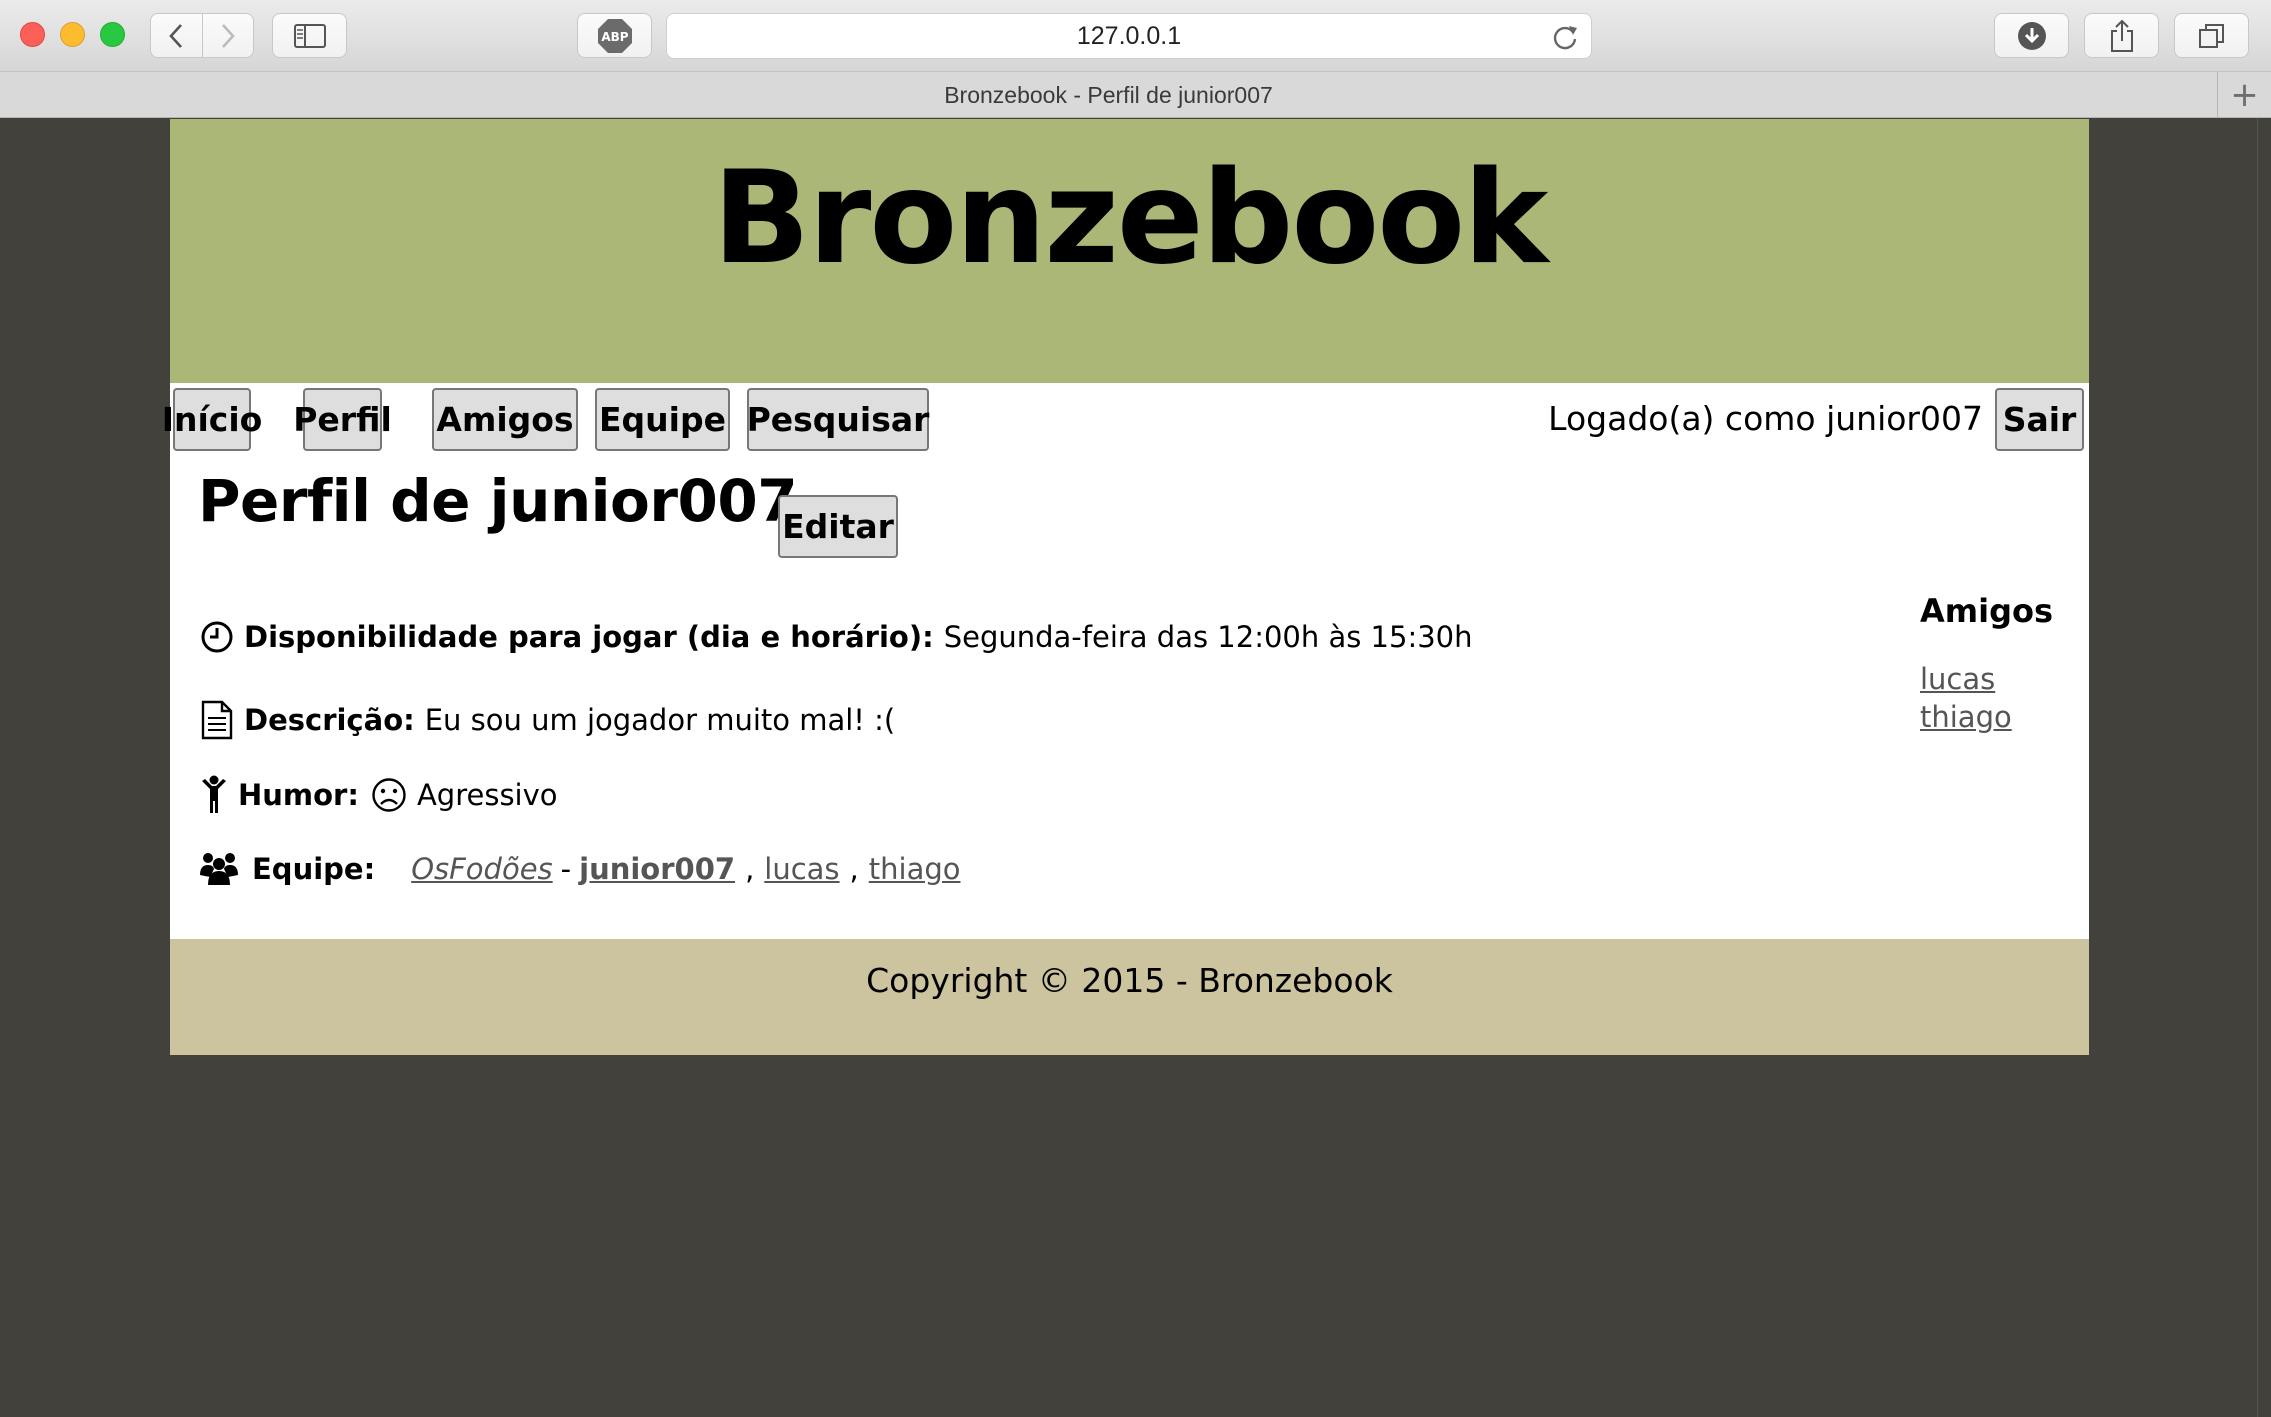 This screenshot has height=1417, width=2271. Describe the element at coordinates (212, 419) in the screenshot. I see `menu-inicio-button: Início` at that location.